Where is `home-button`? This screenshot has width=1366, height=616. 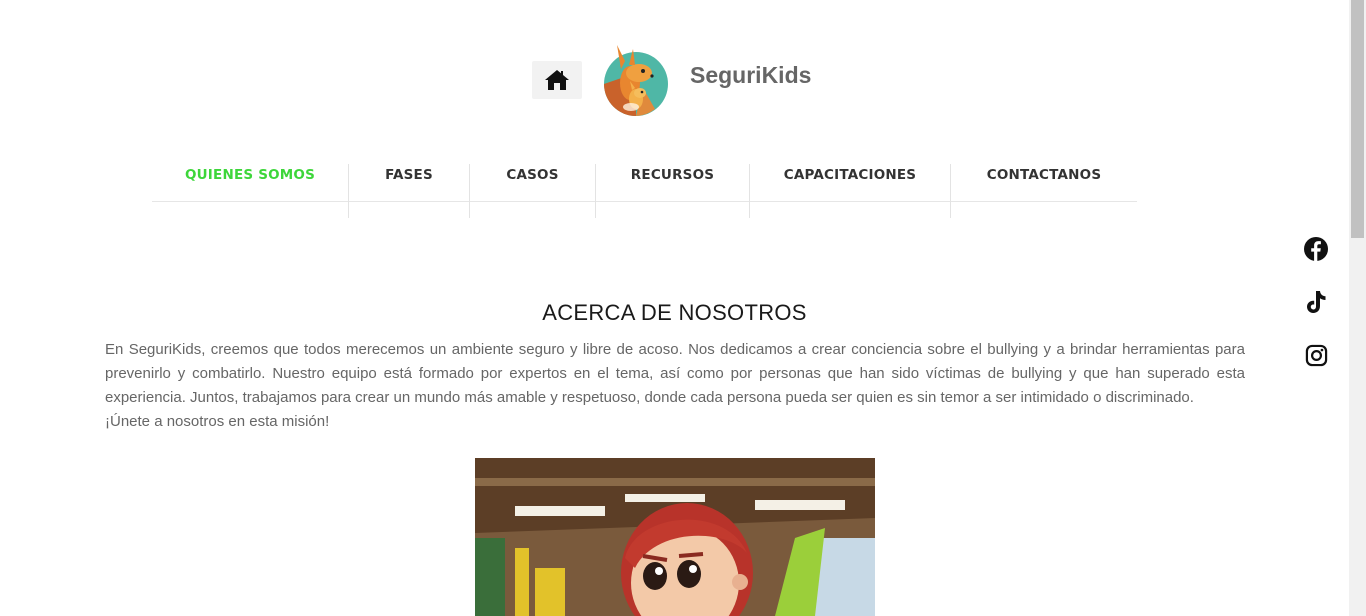 home-button is located at coordinates (557, 80).